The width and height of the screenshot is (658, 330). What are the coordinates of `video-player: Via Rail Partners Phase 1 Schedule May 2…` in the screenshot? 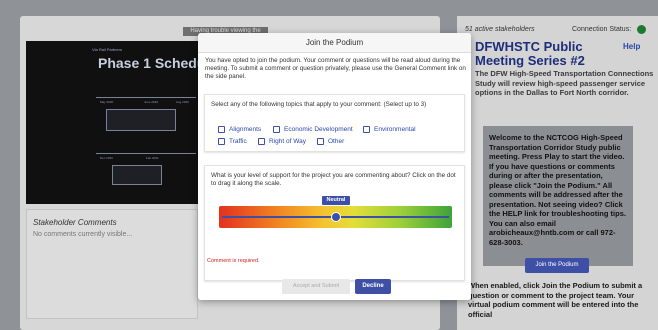 It's located at (112, 122).